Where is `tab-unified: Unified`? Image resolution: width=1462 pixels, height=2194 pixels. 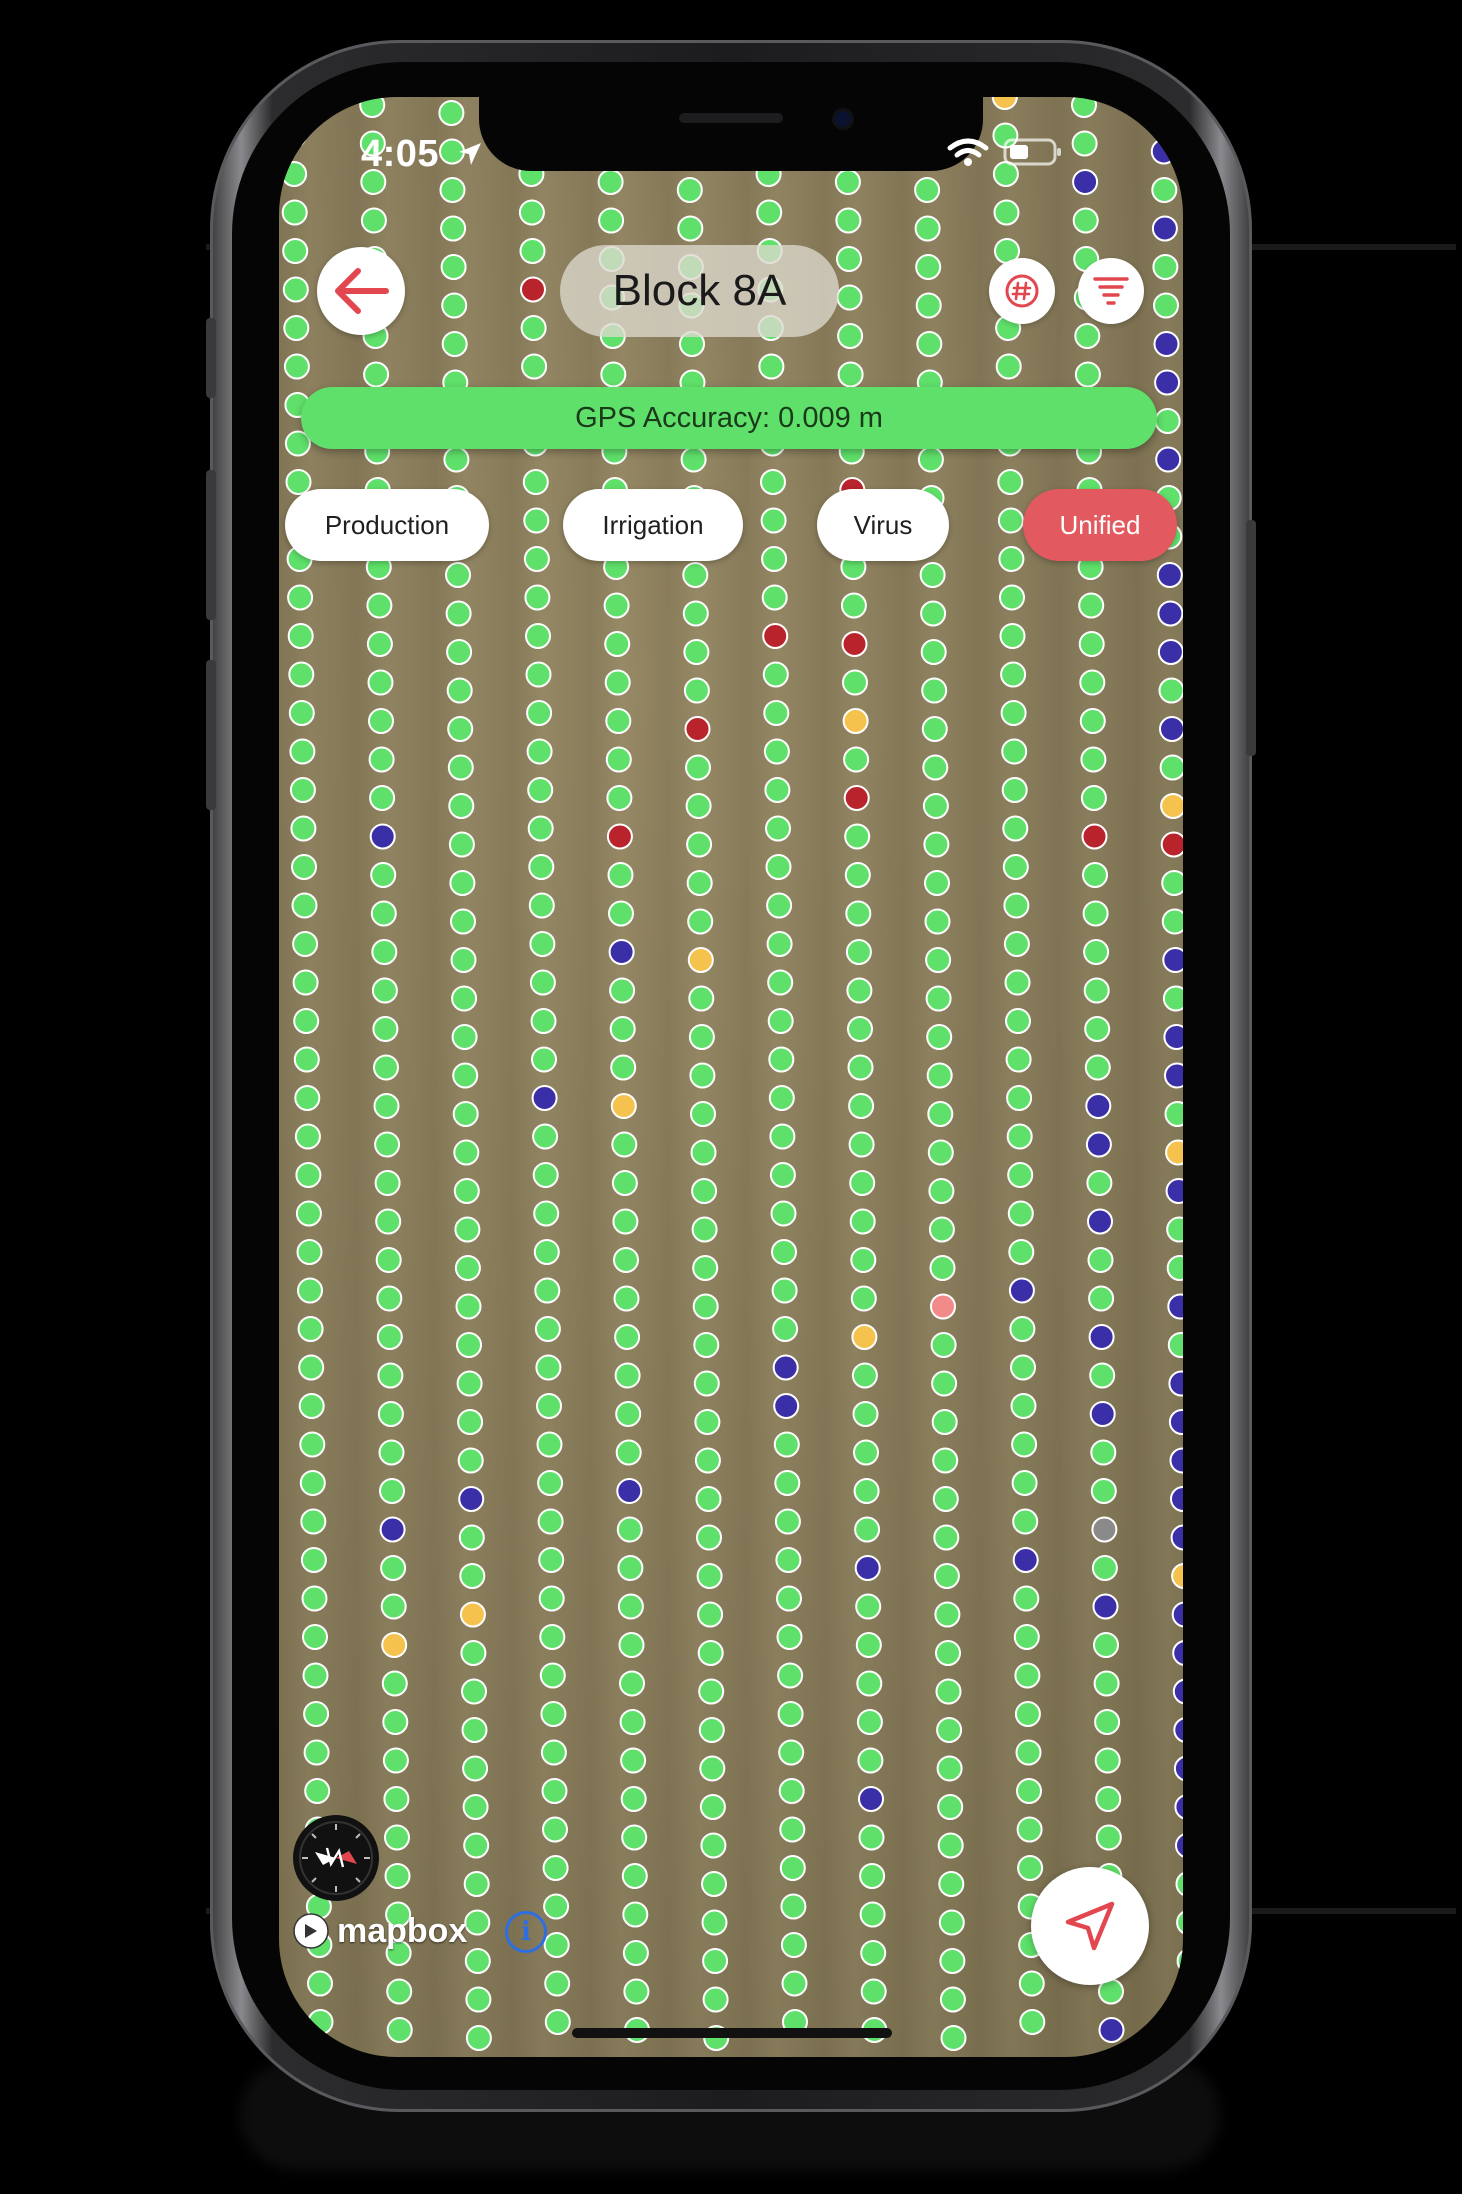
tab-unified: Unified is located at coordinates (1100, 525).